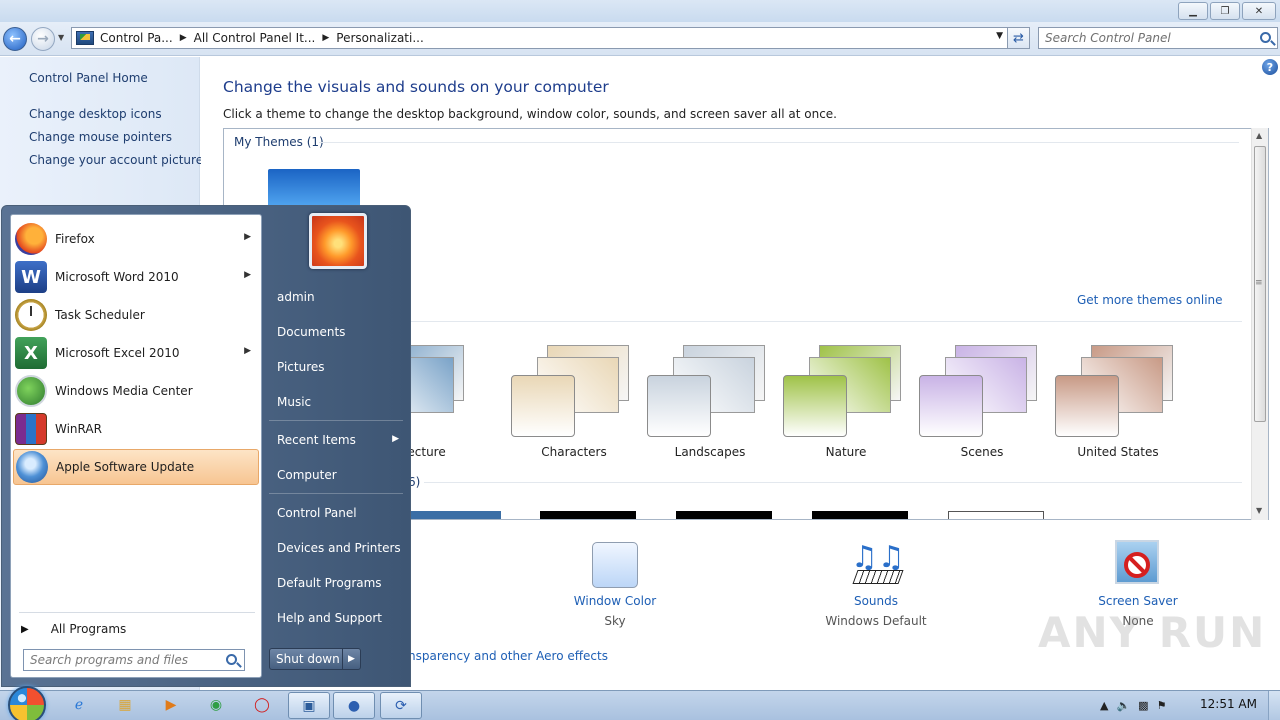  Describe the element at coordinates (878, 564) in the screenshot. I see `sounds-icon: ♫♫` at that location.